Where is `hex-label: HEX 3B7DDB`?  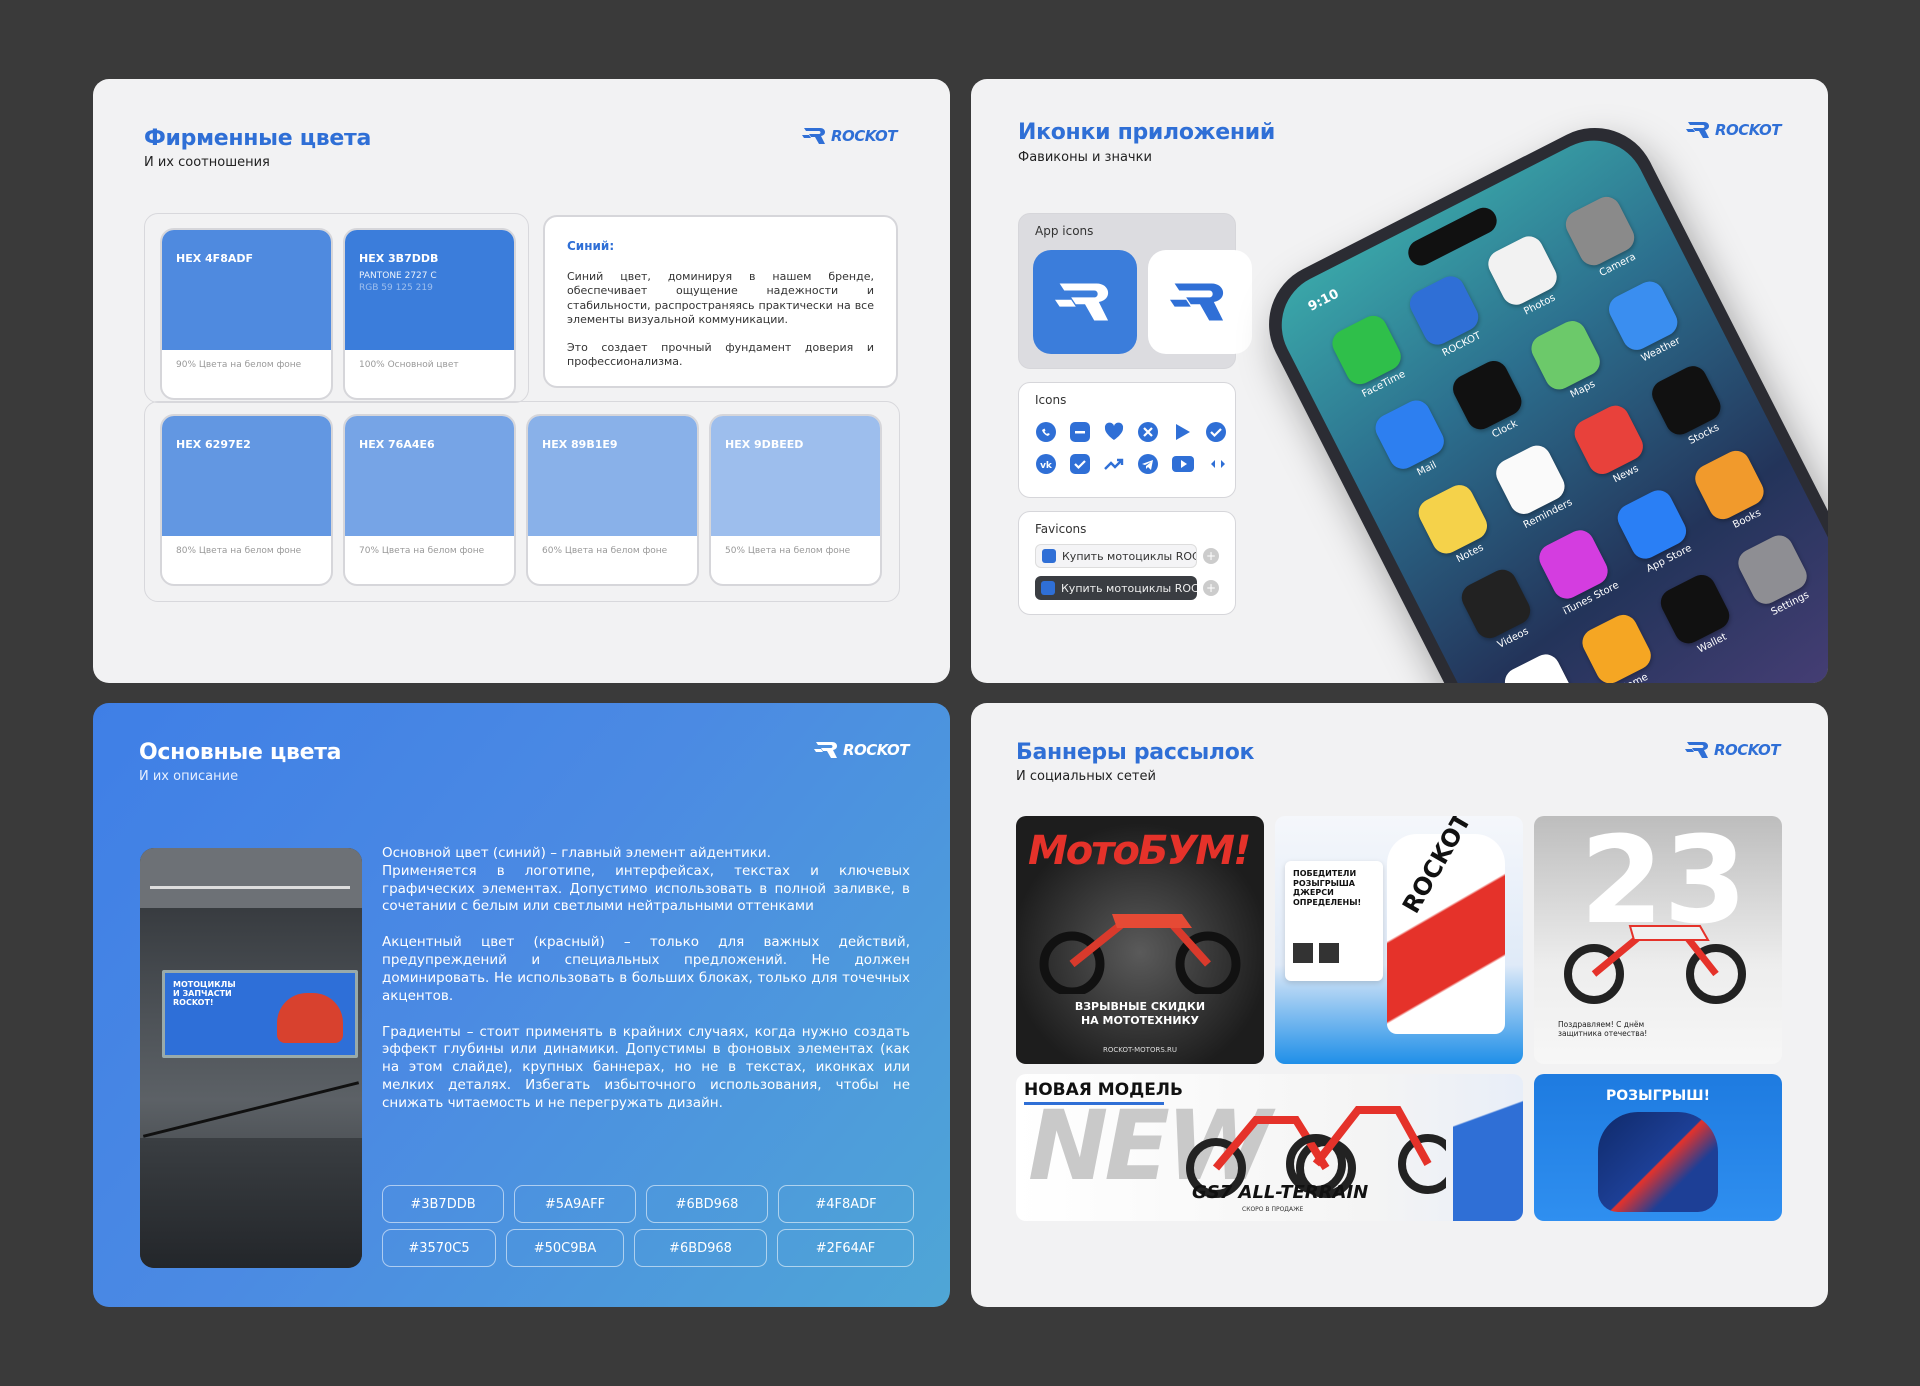
hex-label: HEX 3B7DDB is located at coordinates (399, 258).